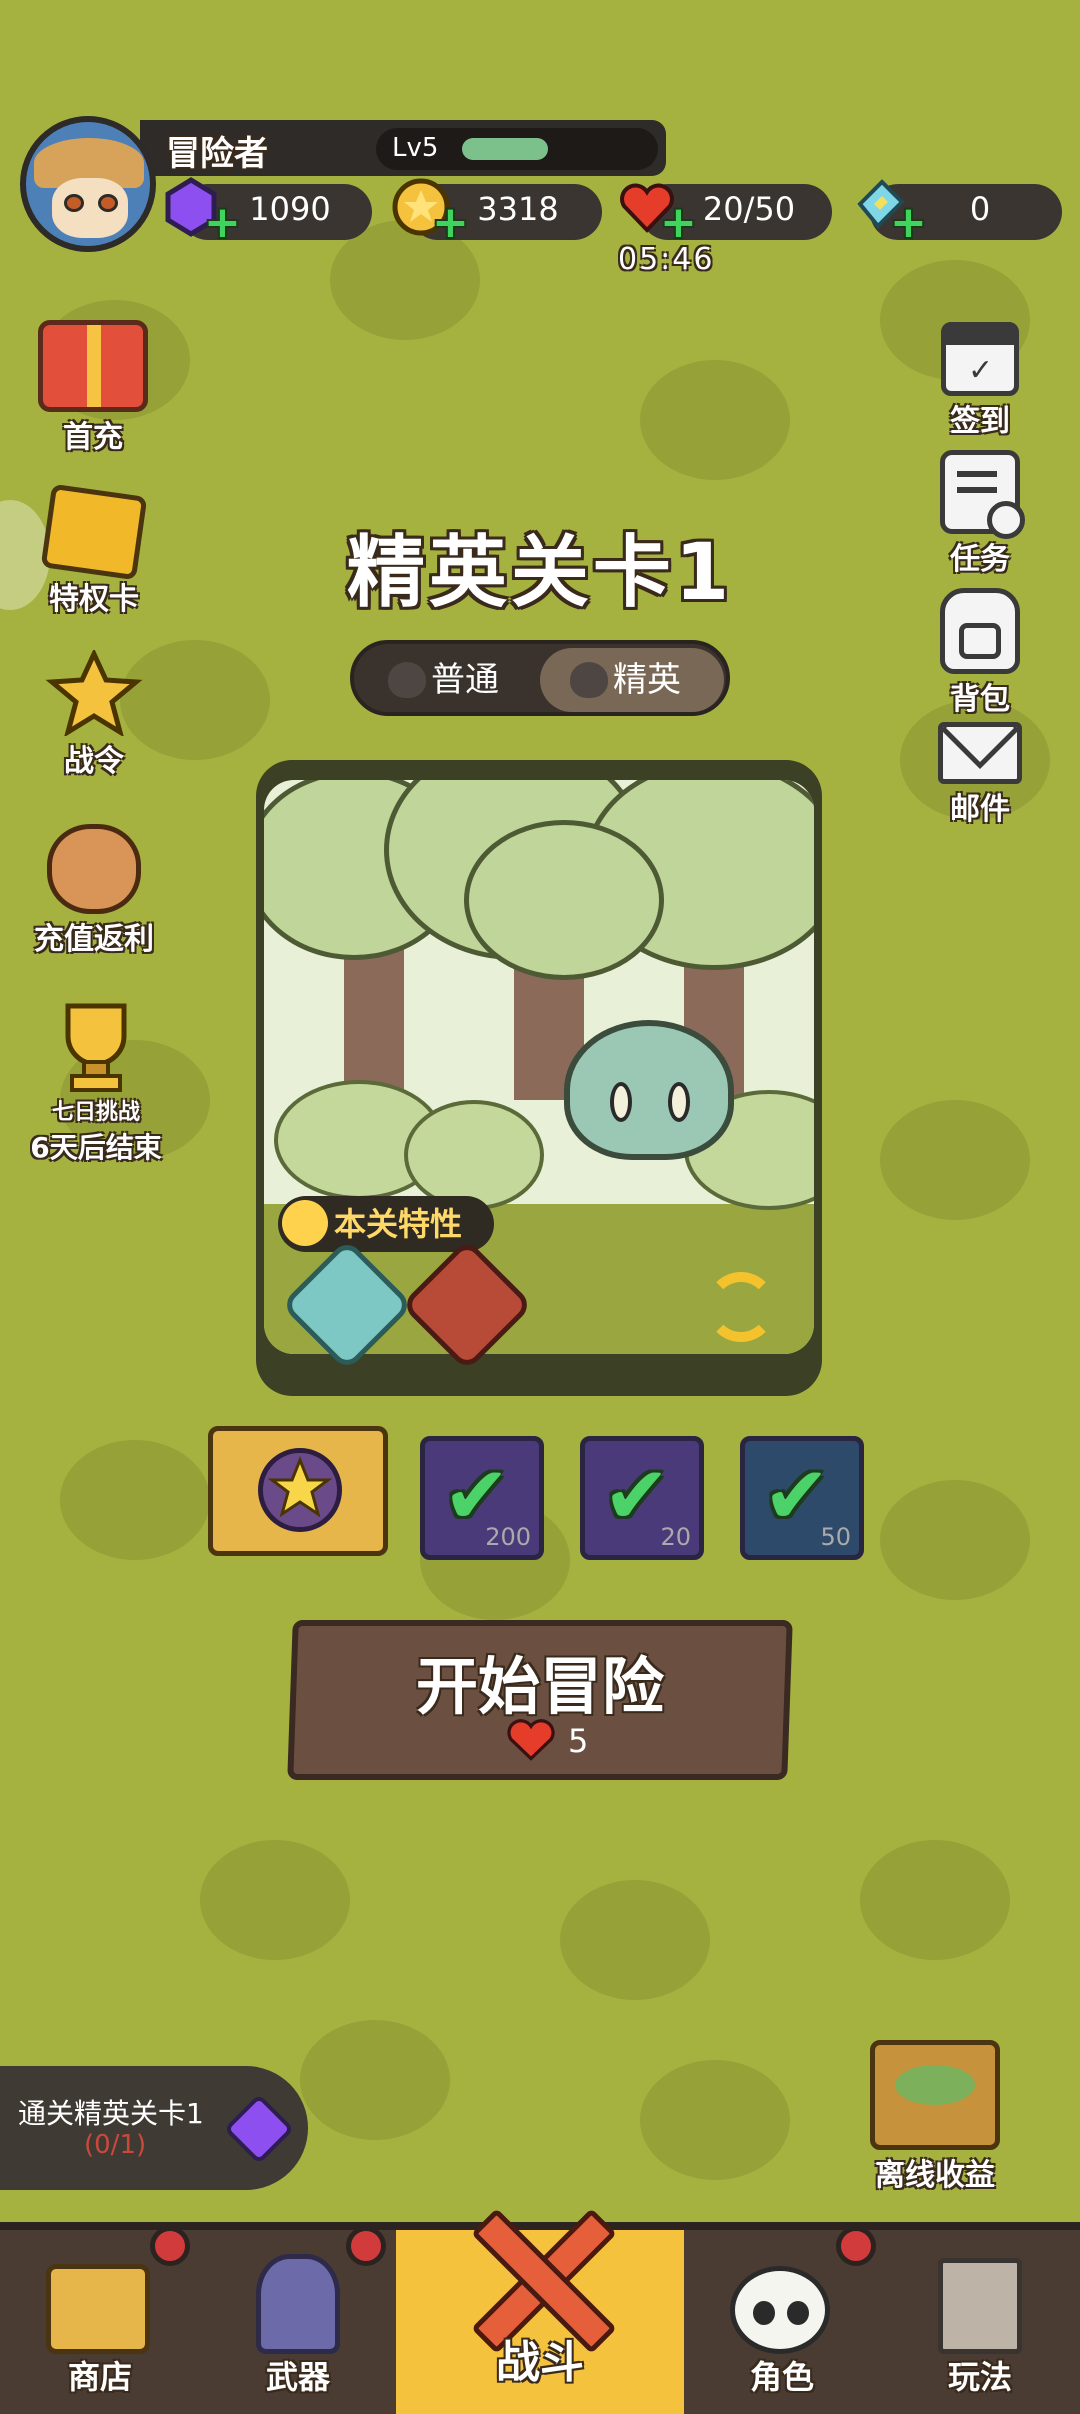  Describe the element at coordinates (935, 2095) in the screenshot. I see `treasure-chest-icon` at that location.